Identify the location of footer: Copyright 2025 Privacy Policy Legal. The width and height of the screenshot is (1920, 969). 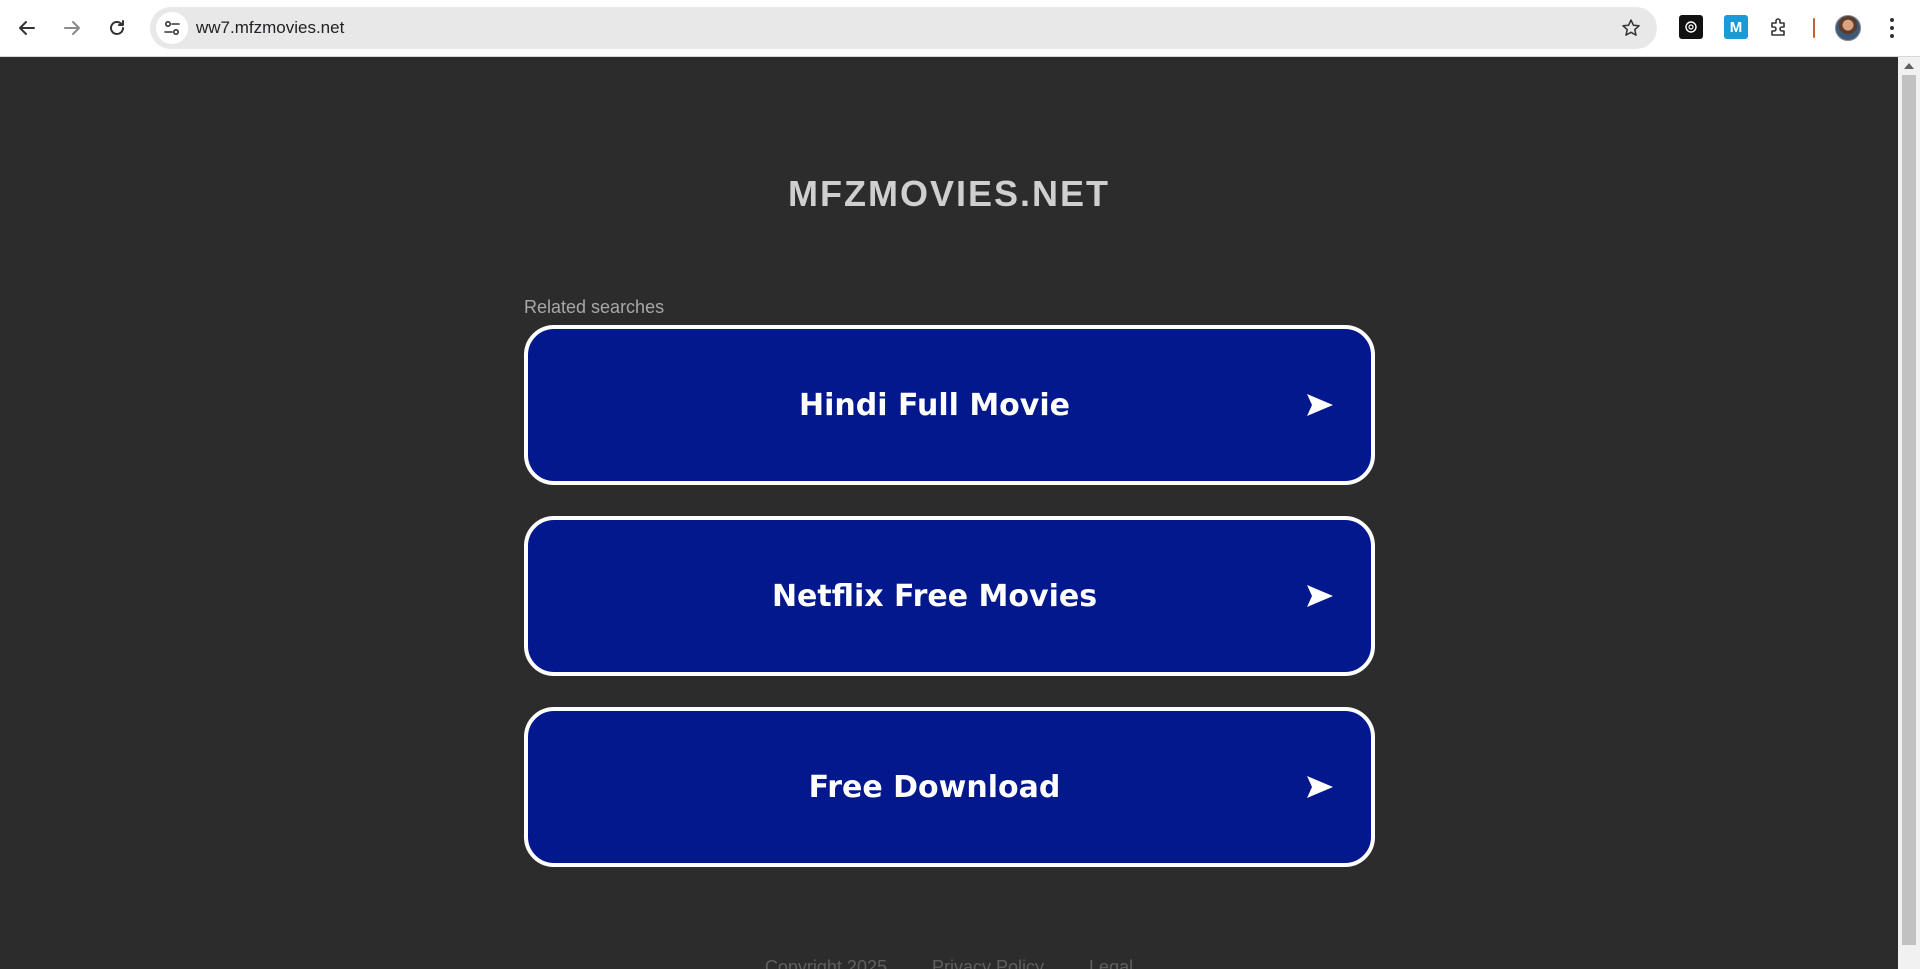
(949, 963).